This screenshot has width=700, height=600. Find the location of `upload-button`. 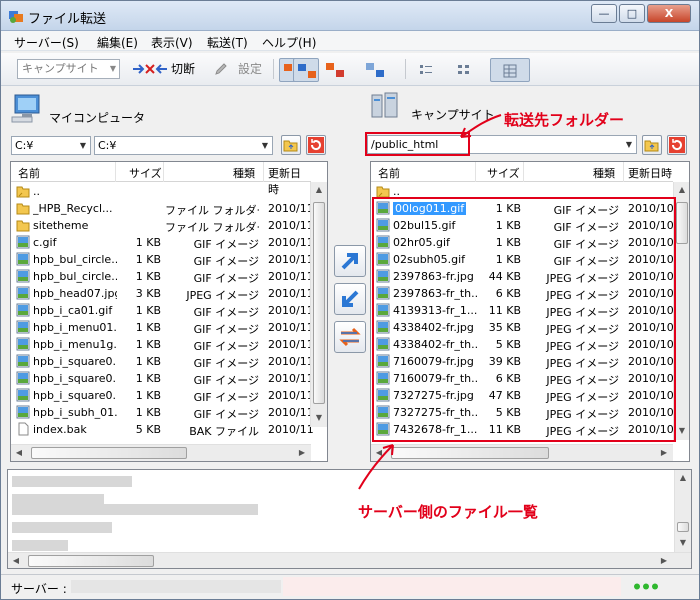

upload-button is located at coordinates (350, 261).